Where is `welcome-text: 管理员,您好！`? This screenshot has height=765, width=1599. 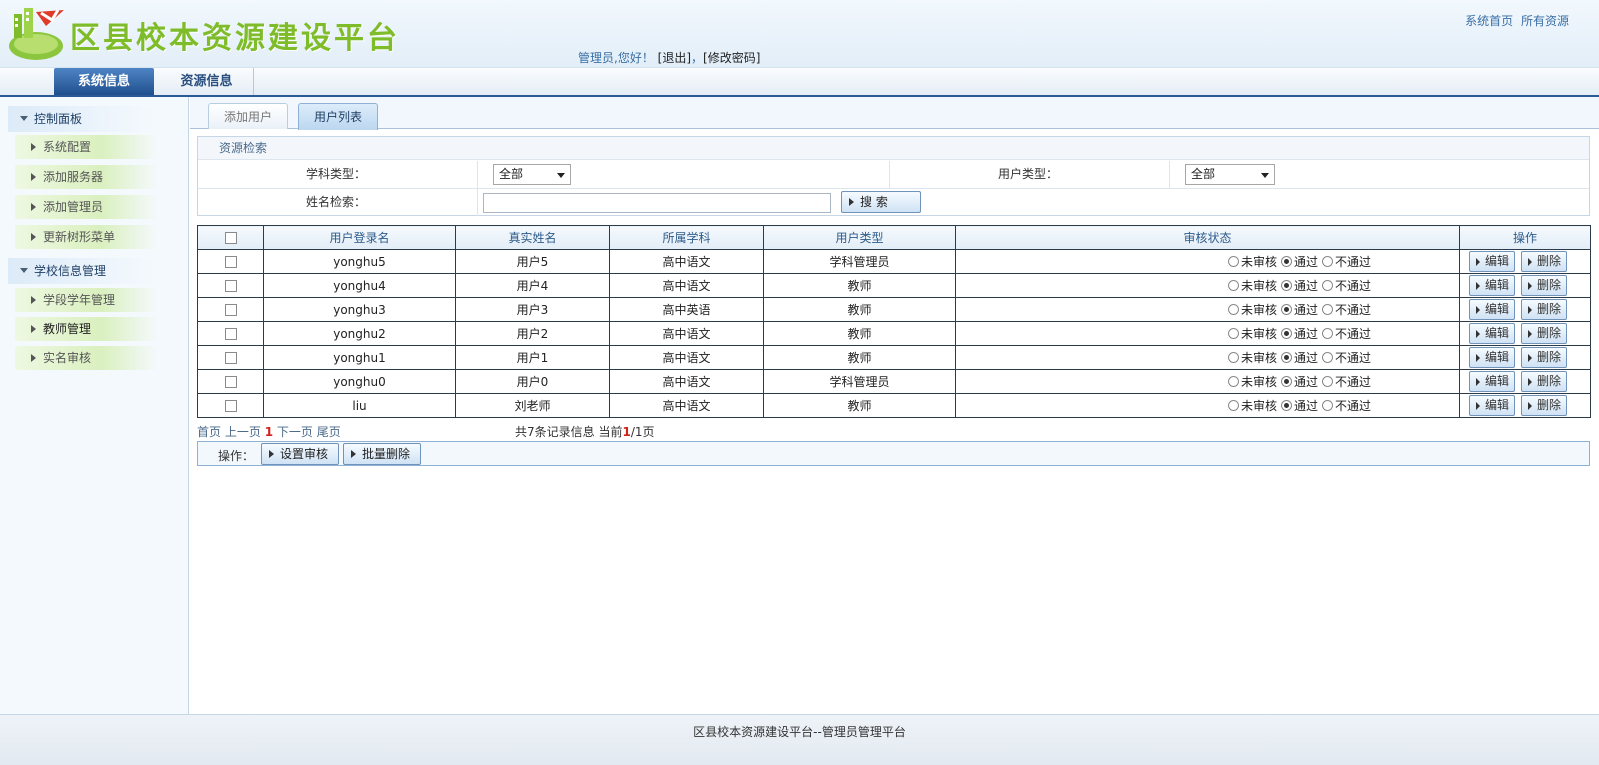
welcome-text: 管理员,您好！ is located at coordinates (616, 58).